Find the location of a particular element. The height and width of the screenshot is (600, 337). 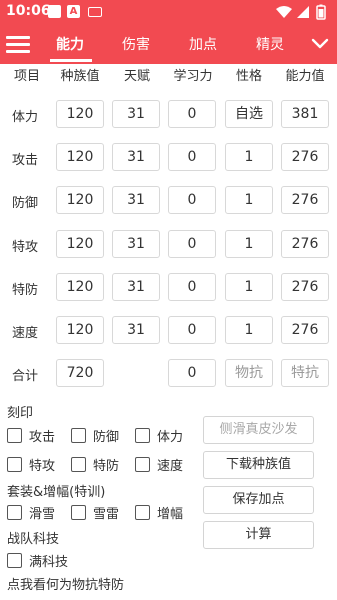

stat-output: 381 is located at coordinates (305, 114).